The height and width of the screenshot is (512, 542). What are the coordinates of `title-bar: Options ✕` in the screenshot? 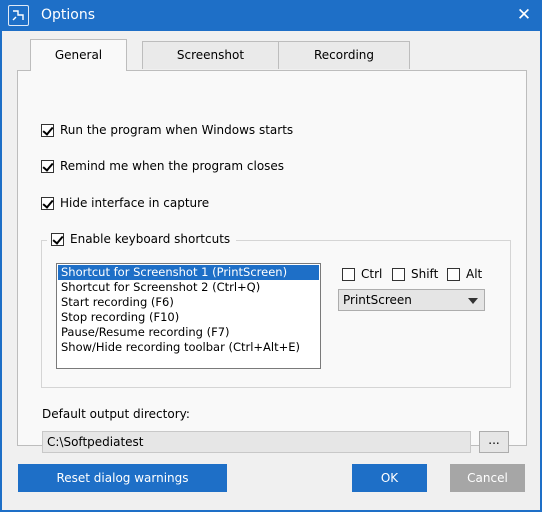 It's located at (271, 15).